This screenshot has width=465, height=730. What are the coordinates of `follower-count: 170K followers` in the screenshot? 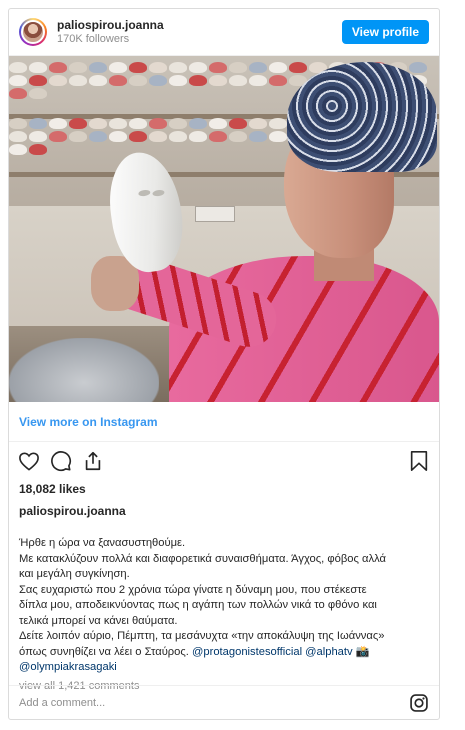 It's located at (93, 38).